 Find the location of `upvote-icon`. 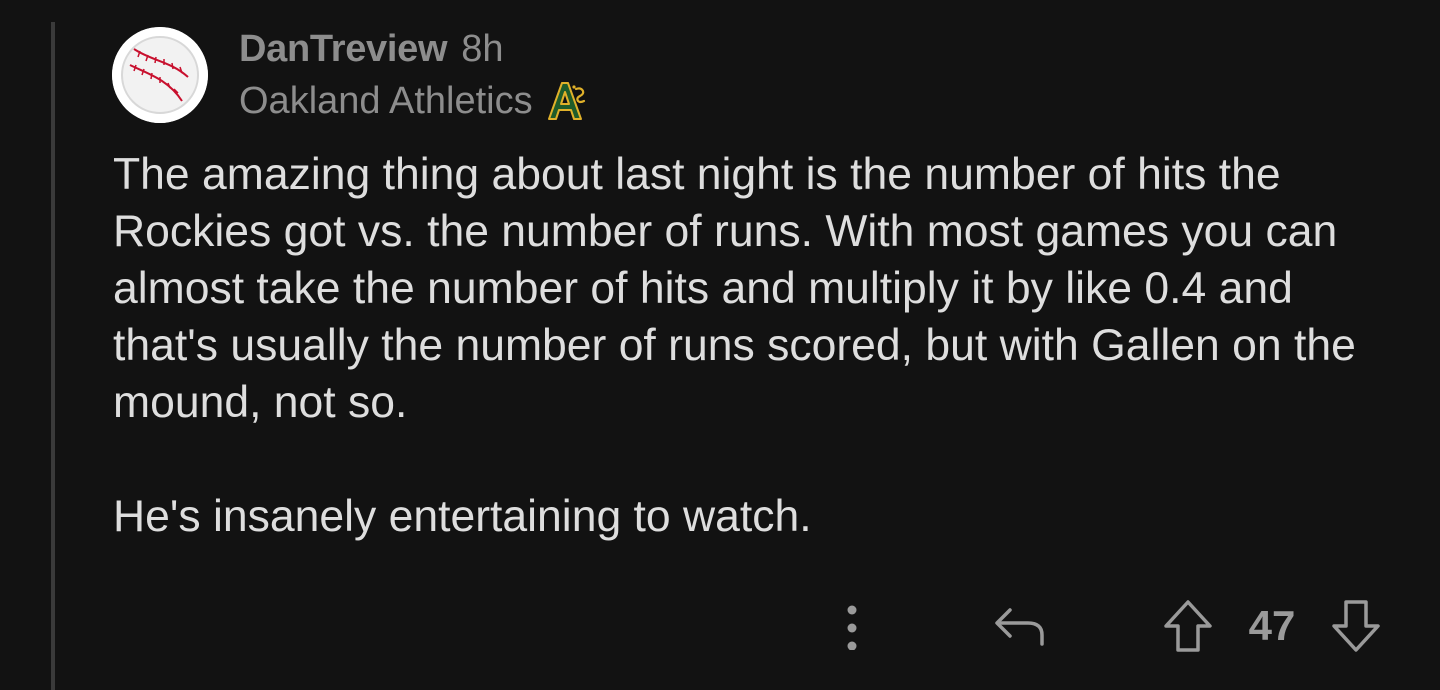

upvote-icon is located at coordinates (1188, 626).